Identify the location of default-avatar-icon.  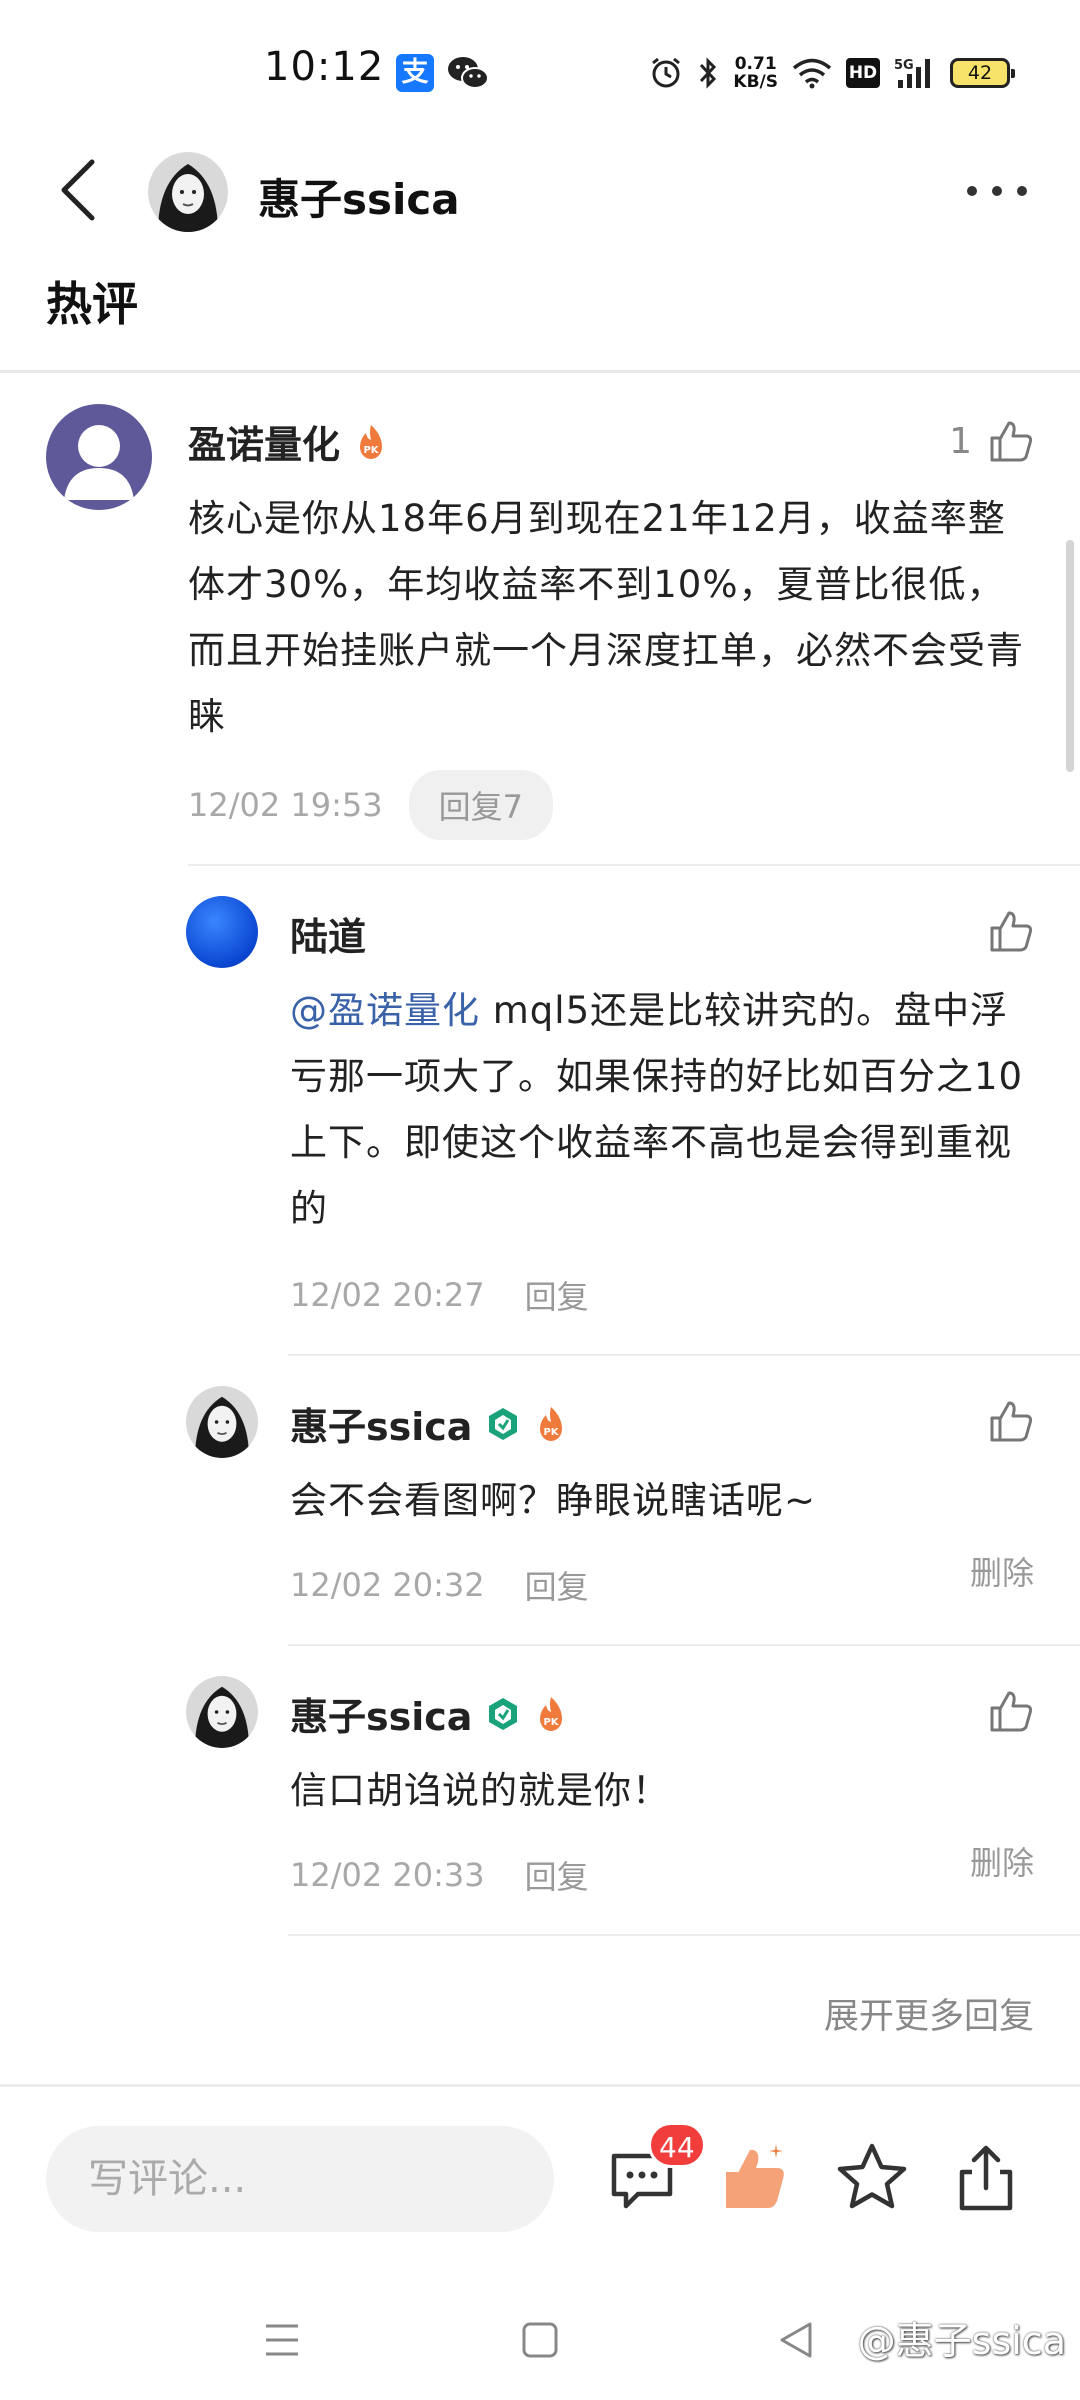
(99, 462).